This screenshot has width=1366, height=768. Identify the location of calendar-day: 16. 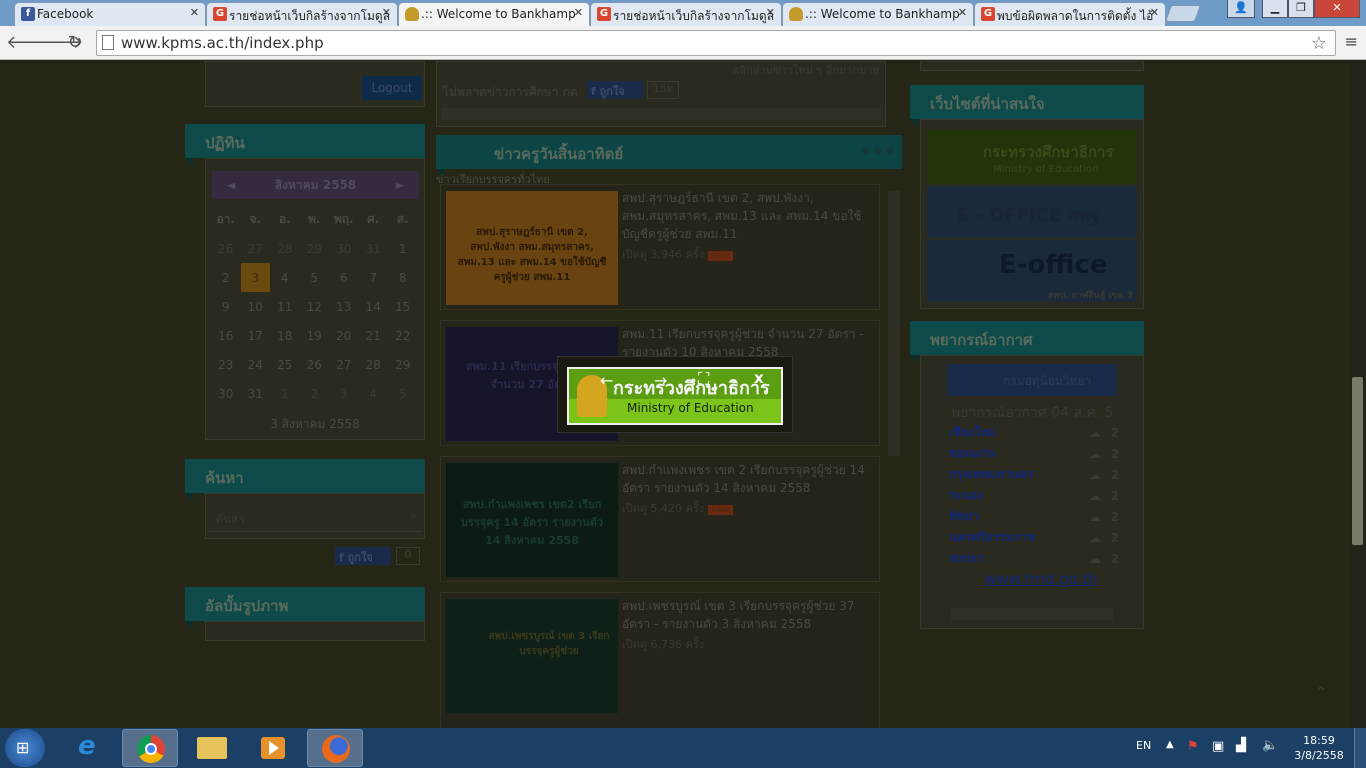
(226, 335).